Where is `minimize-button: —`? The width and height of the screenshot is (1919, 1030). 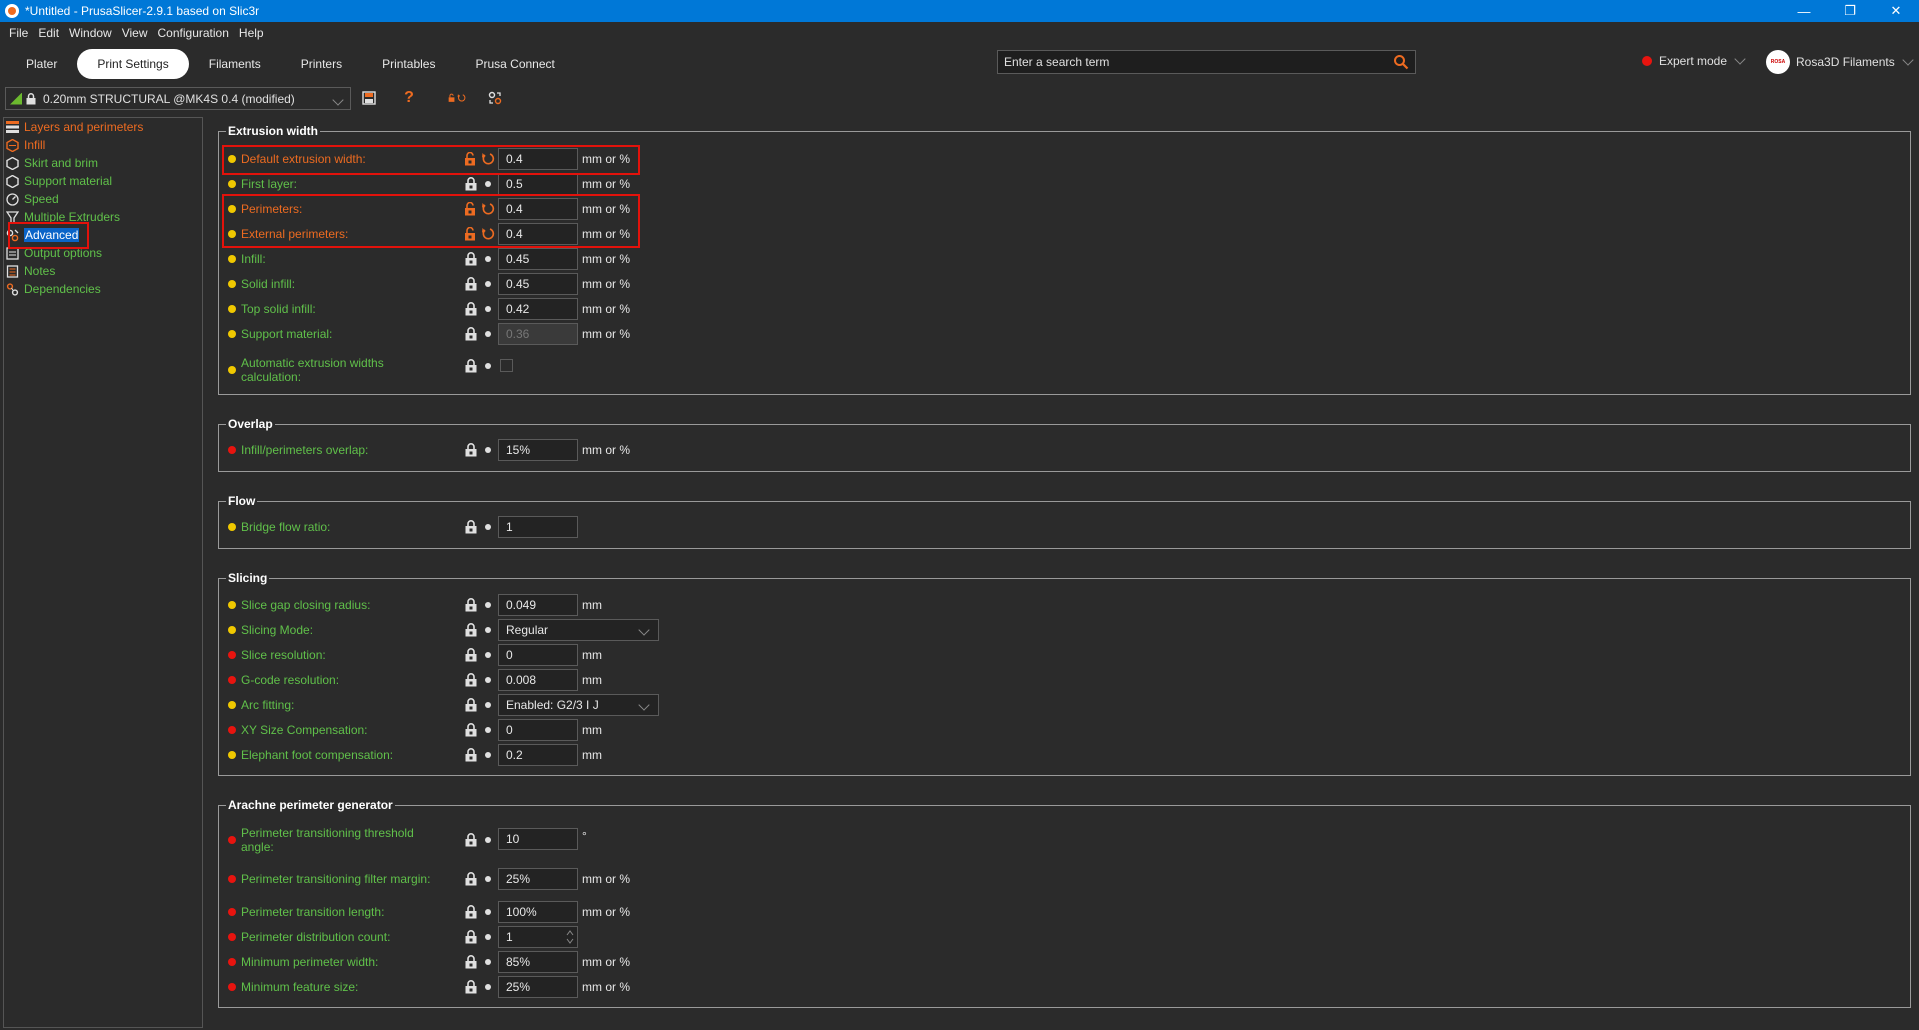
minimize-button: — is located at coordinates (1804, 11).